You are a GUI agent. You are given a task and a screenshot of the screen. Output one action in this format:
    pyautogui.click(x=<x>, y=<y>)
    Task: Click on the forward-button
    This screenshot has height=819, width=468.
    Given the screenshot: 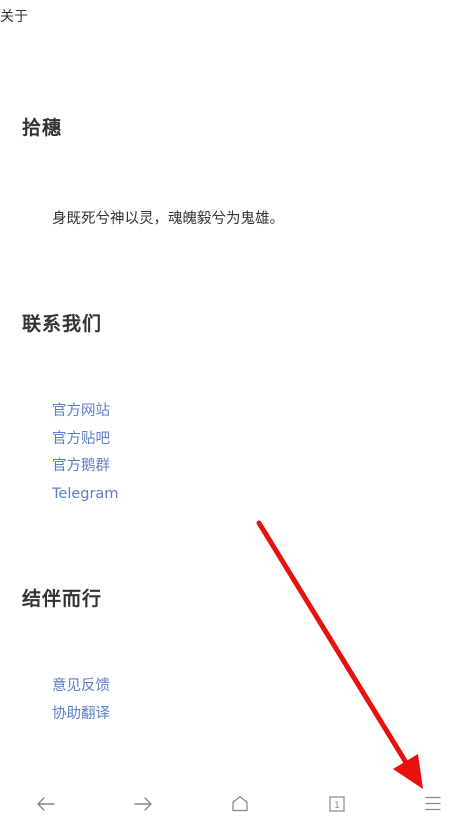 What is the action you would take?
    pyautogui.click(x=143, y=803)
    